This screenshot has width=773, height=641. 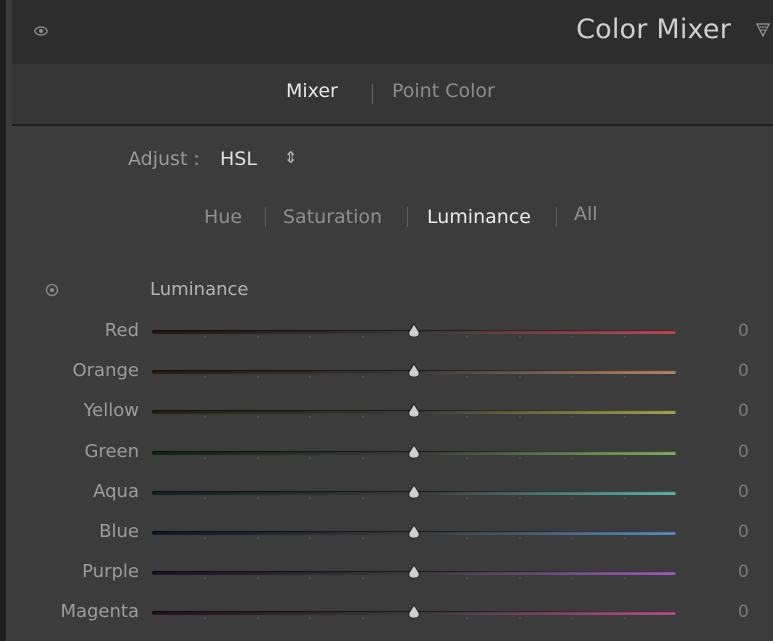 I want to click on slider-value-purple: 0, so click(x=743, y=572).